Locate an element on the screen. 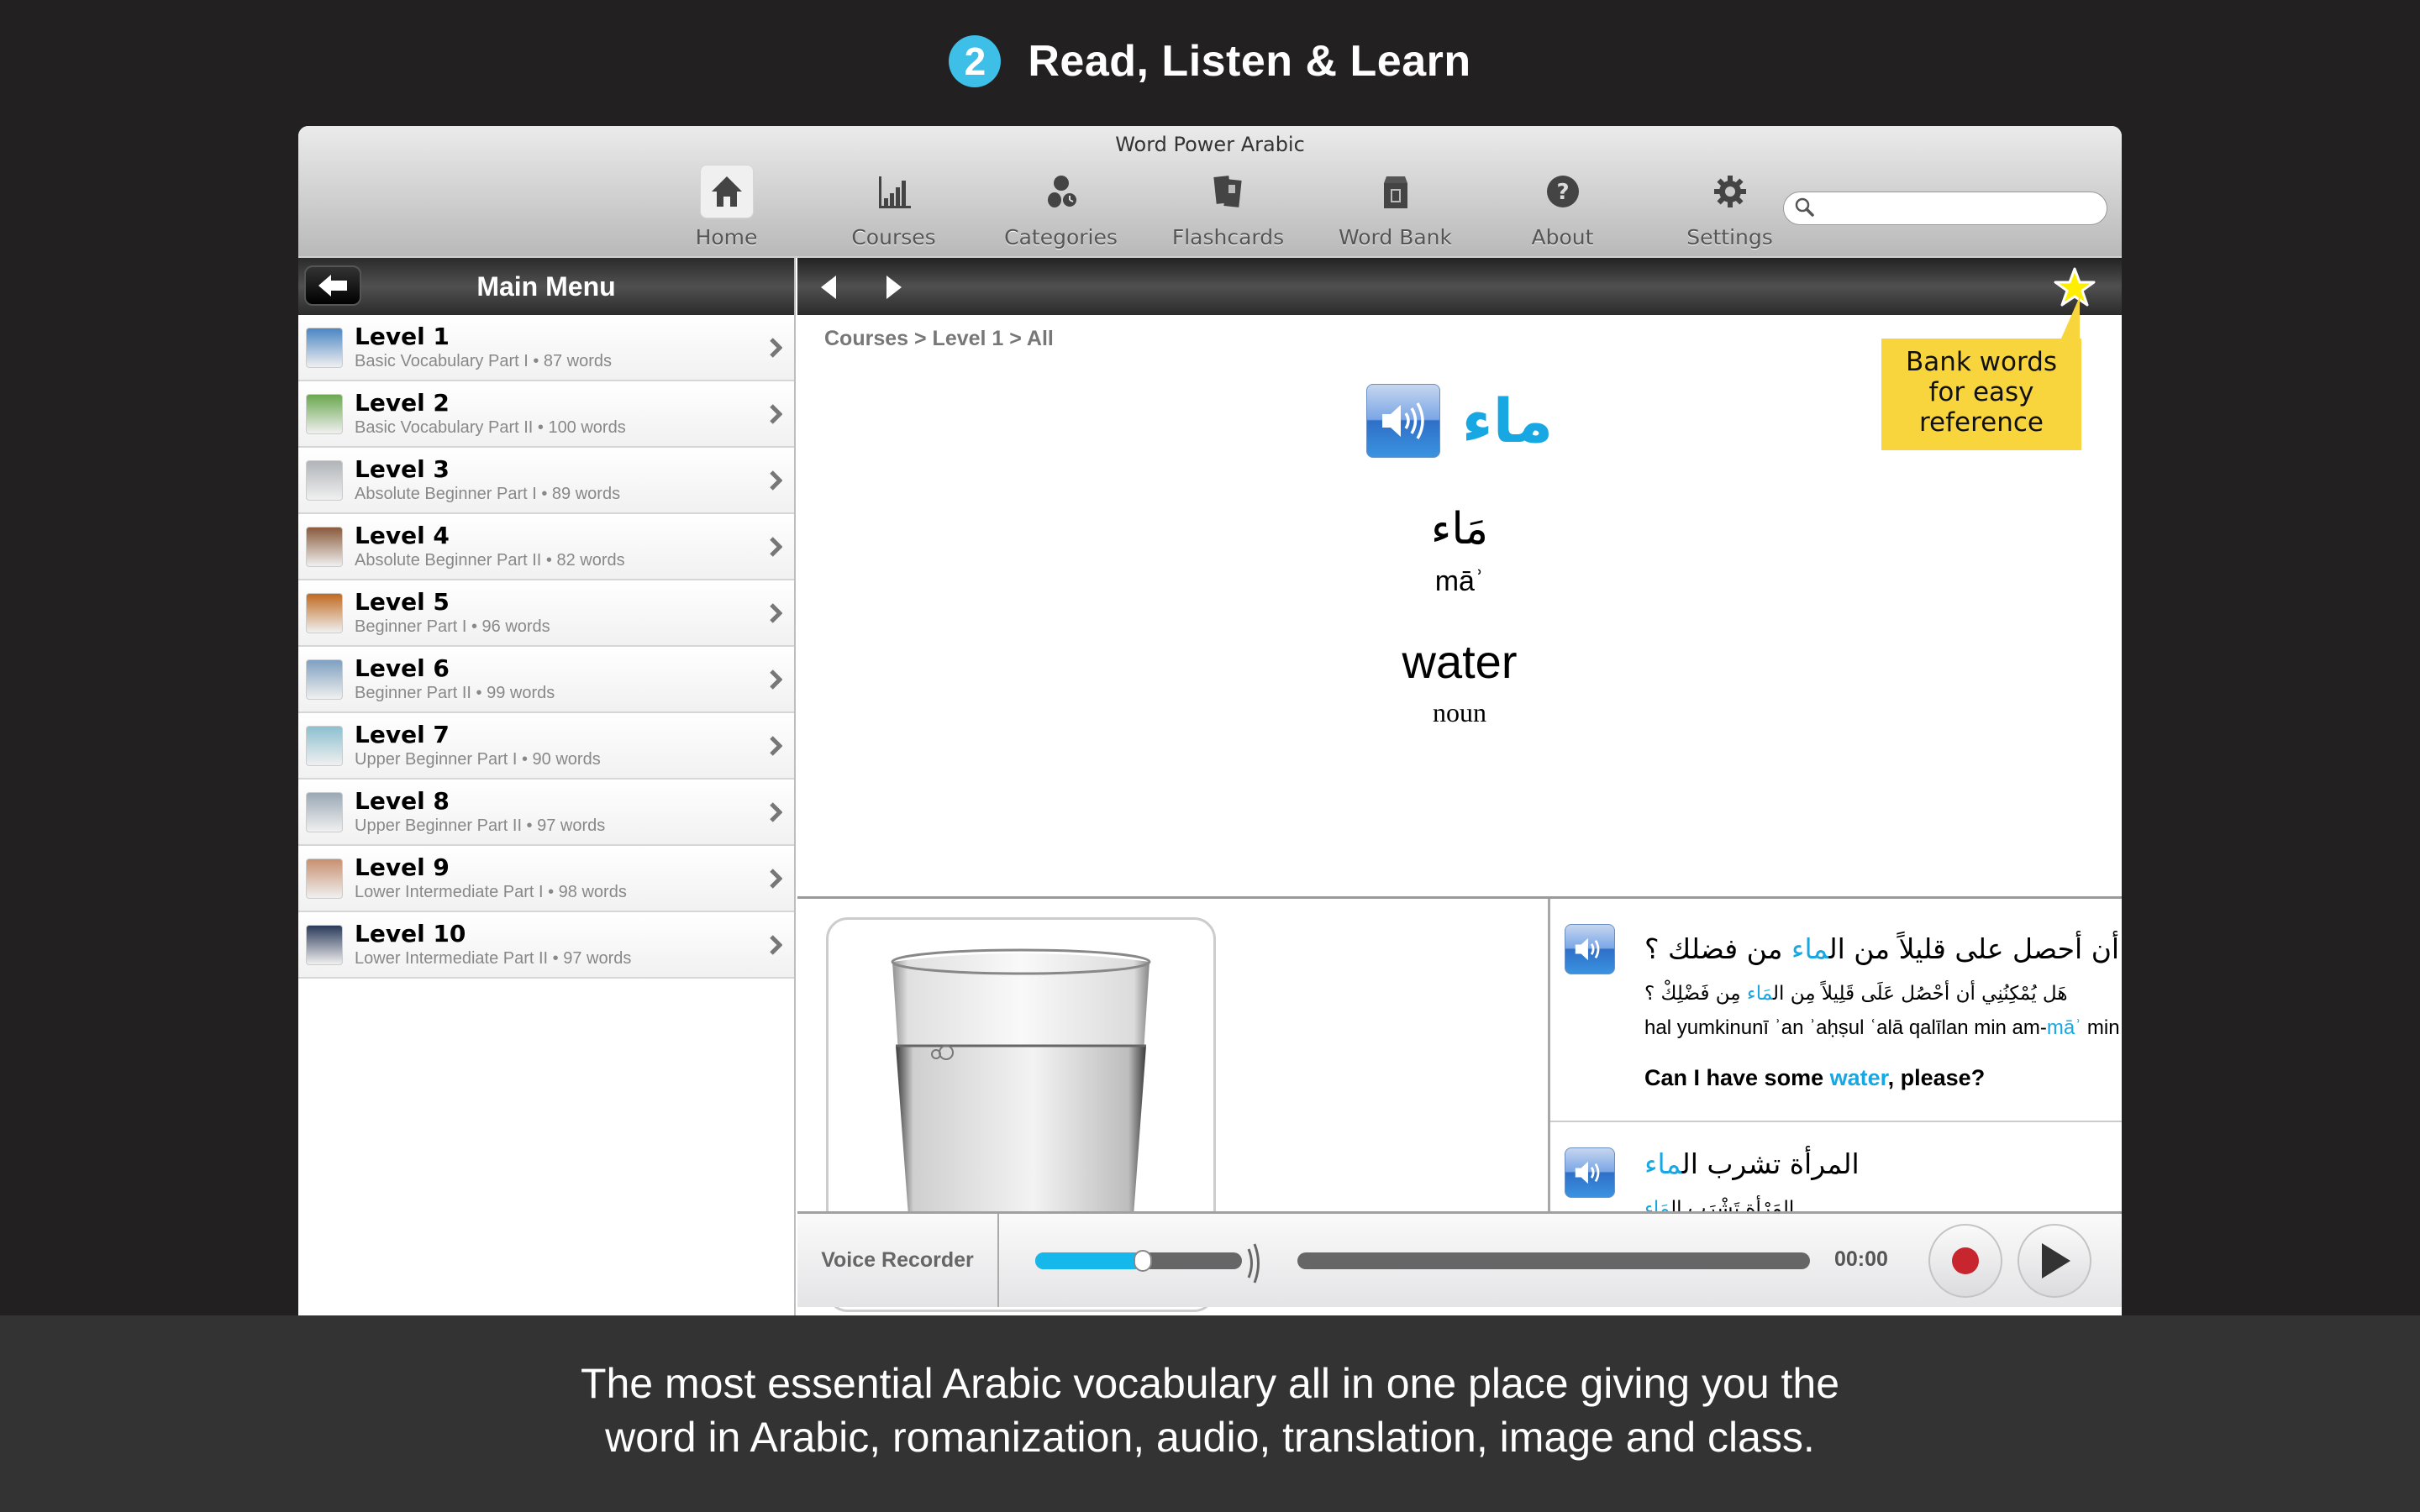 This screenshot has width=2420, height=1512. search-icon is located at coordinates (1804, 209).